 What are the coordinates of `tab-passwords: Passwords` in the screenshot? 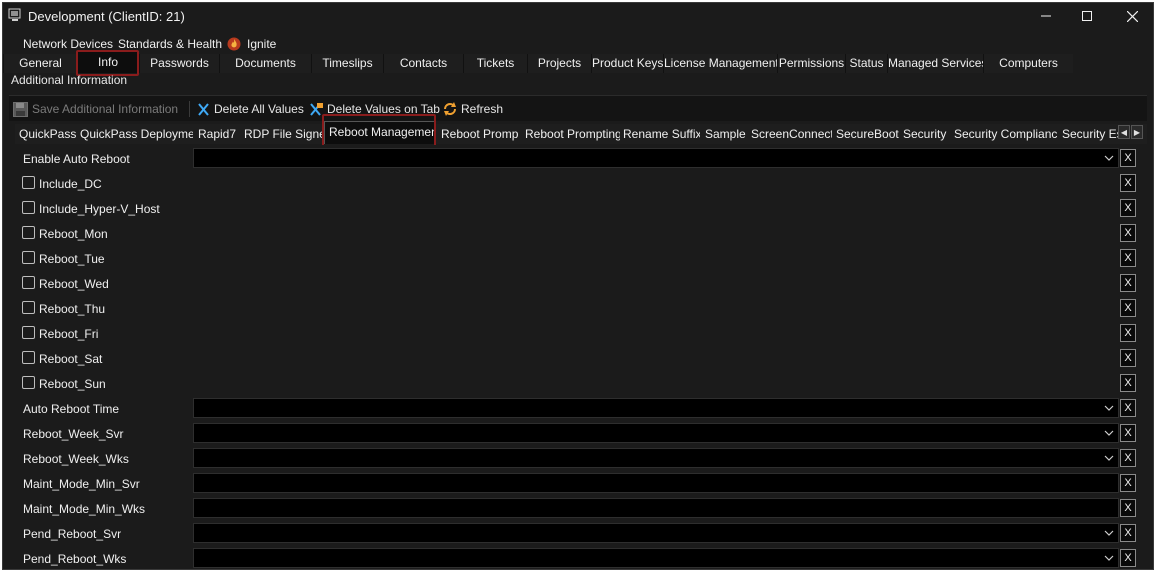 It's located at (179, 63).